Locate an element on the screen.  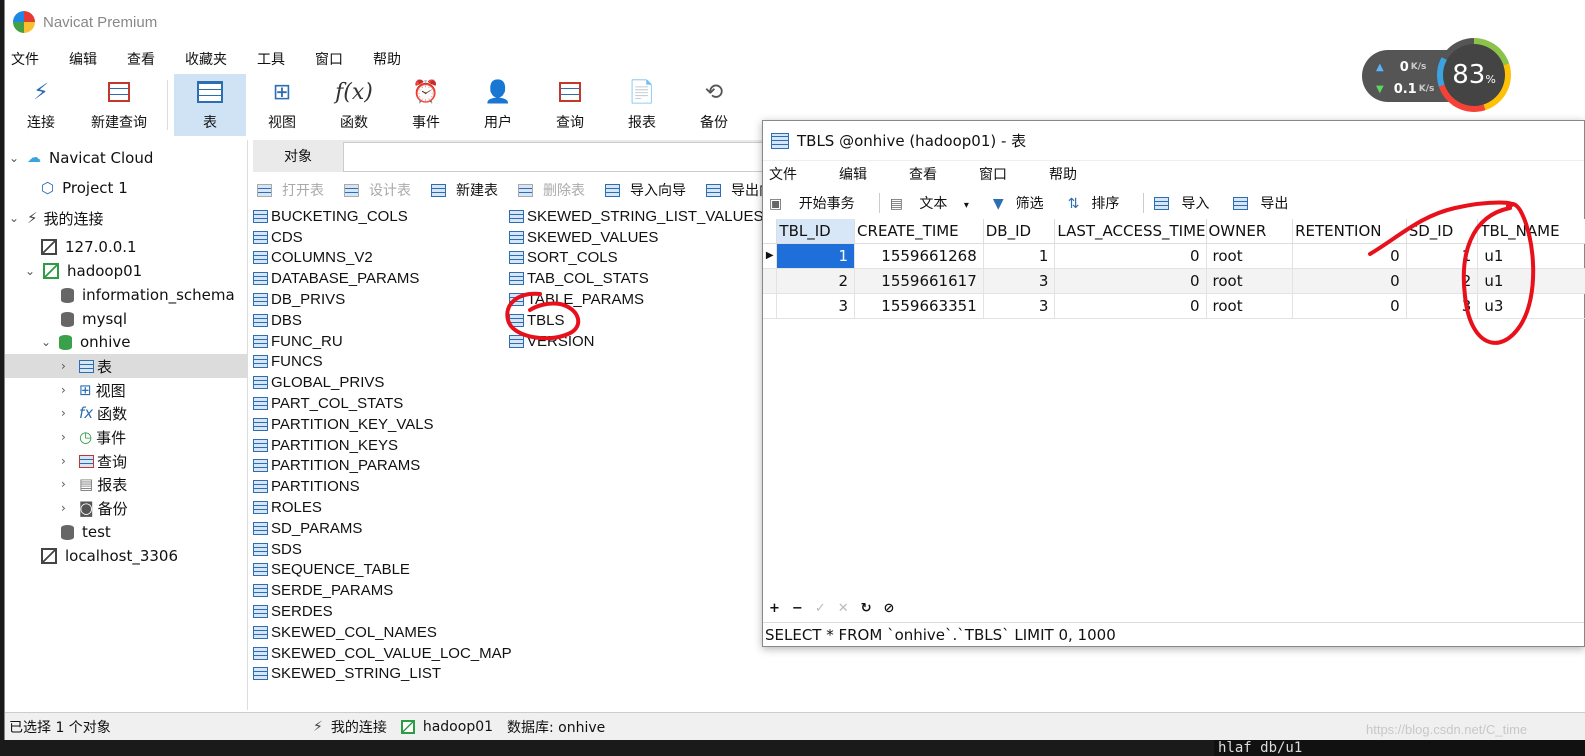
delete-table-button: 删除表 is located at coordinates (556, 190).